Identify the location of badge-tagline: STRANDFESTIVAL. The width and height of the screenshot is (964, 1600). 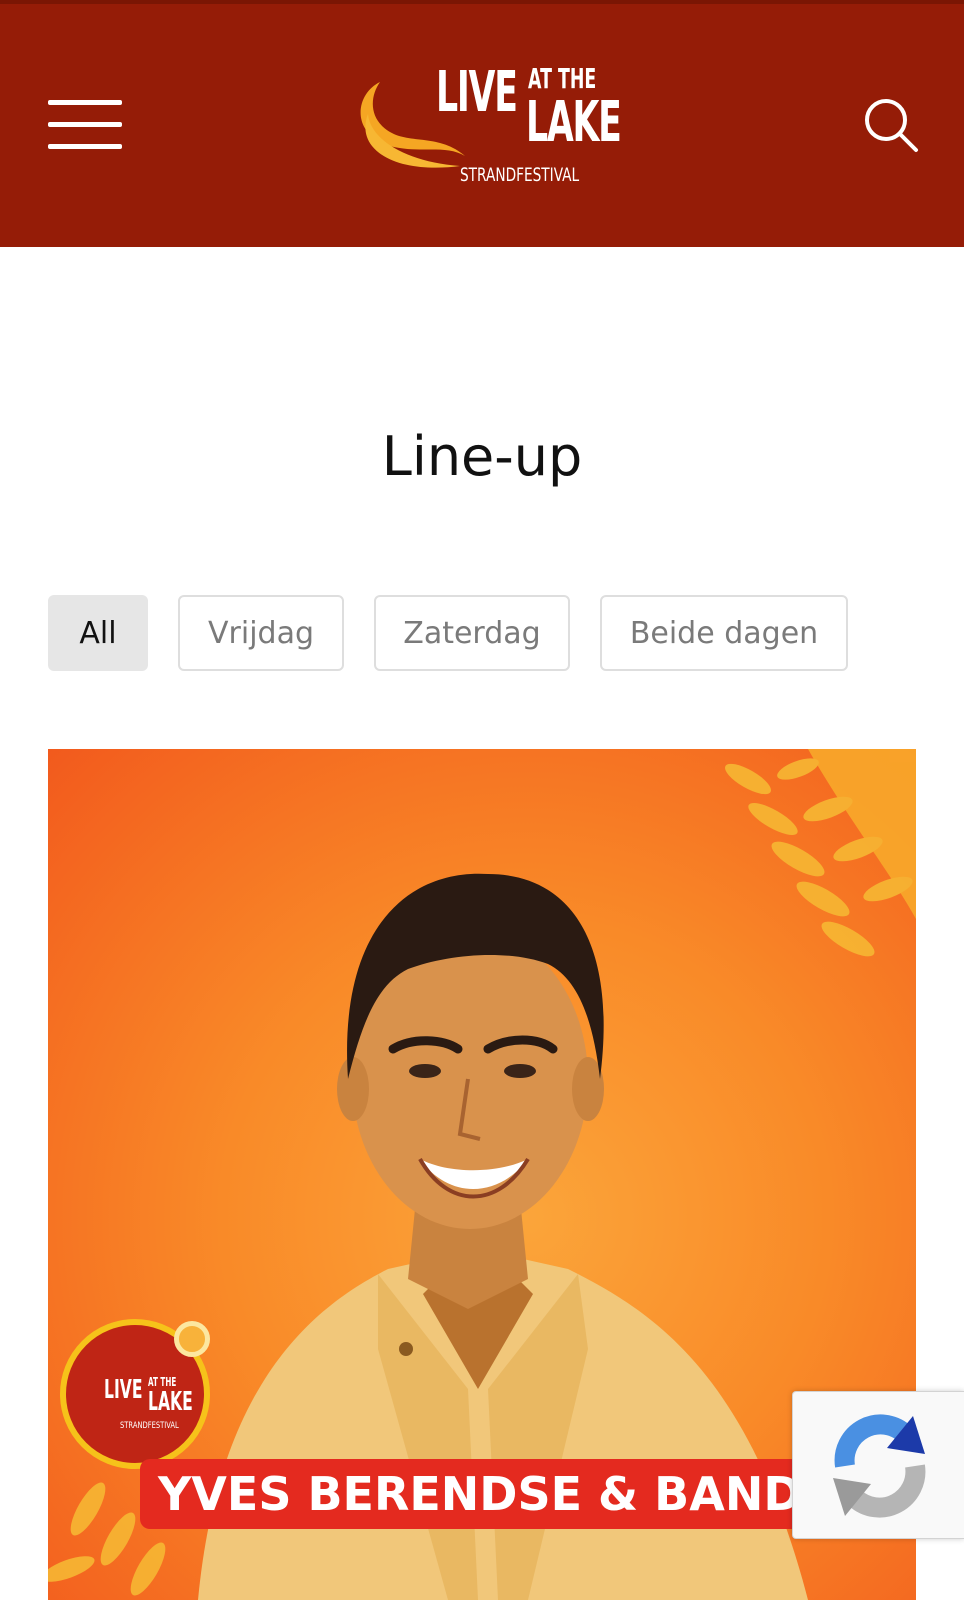
(149, 1426).